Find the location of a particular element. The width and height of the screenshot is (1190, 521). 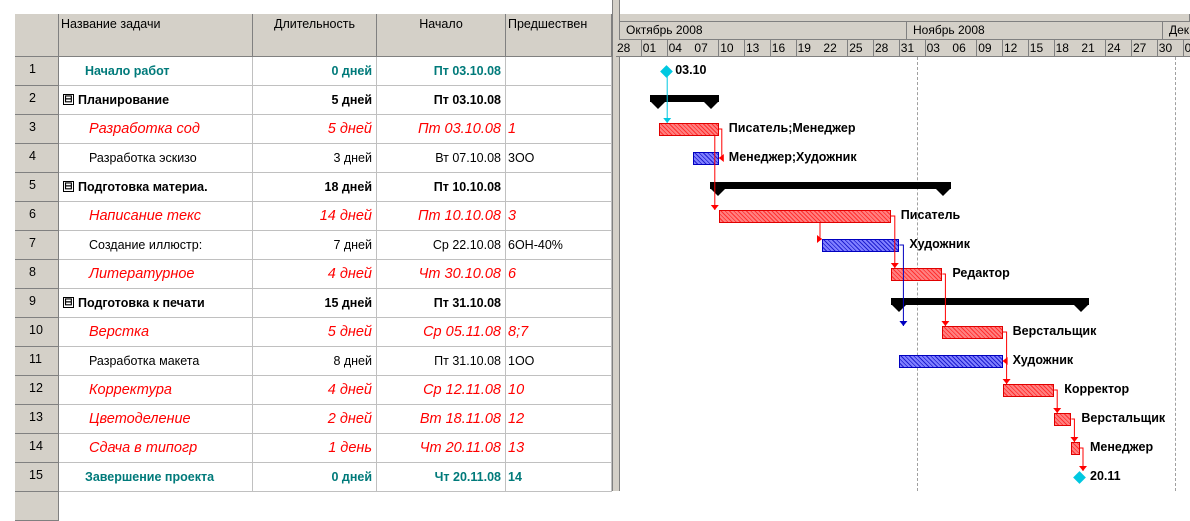

cell-start: Ср 22.10.08 is located at coordinates (441, 245).